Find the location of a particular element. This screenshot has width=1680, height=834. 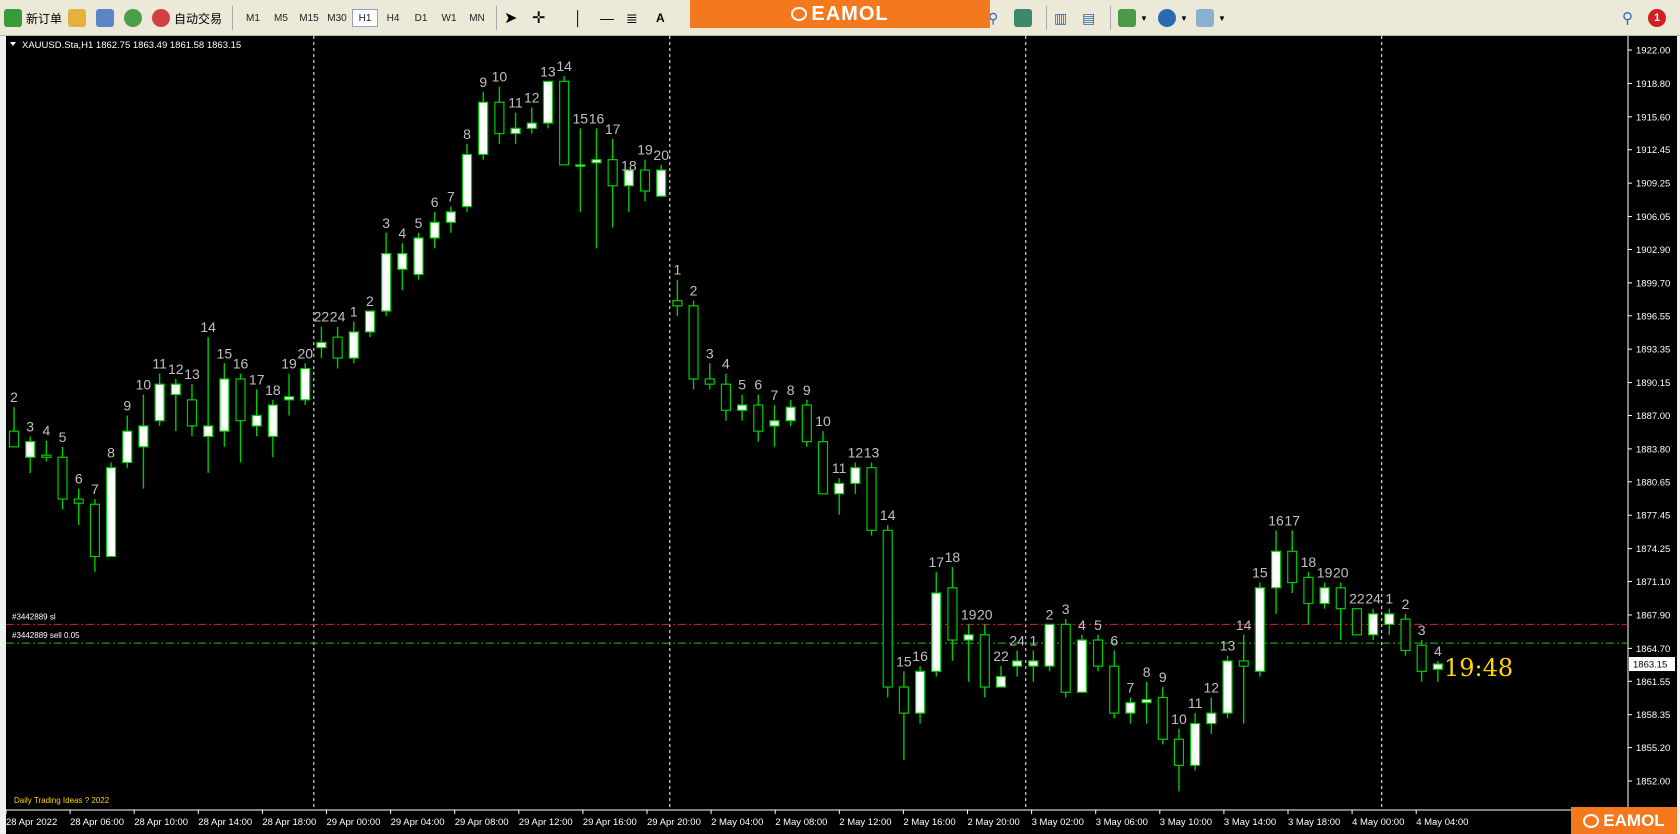

notifications-button: 1 is located at coordinates (1657, 18).